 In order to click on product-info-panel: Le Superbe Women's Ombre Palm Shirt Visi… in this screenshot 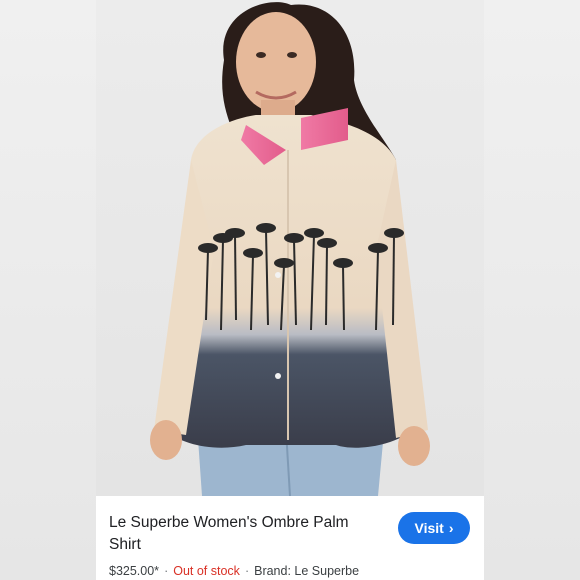, I will do `click(290, 538)`.